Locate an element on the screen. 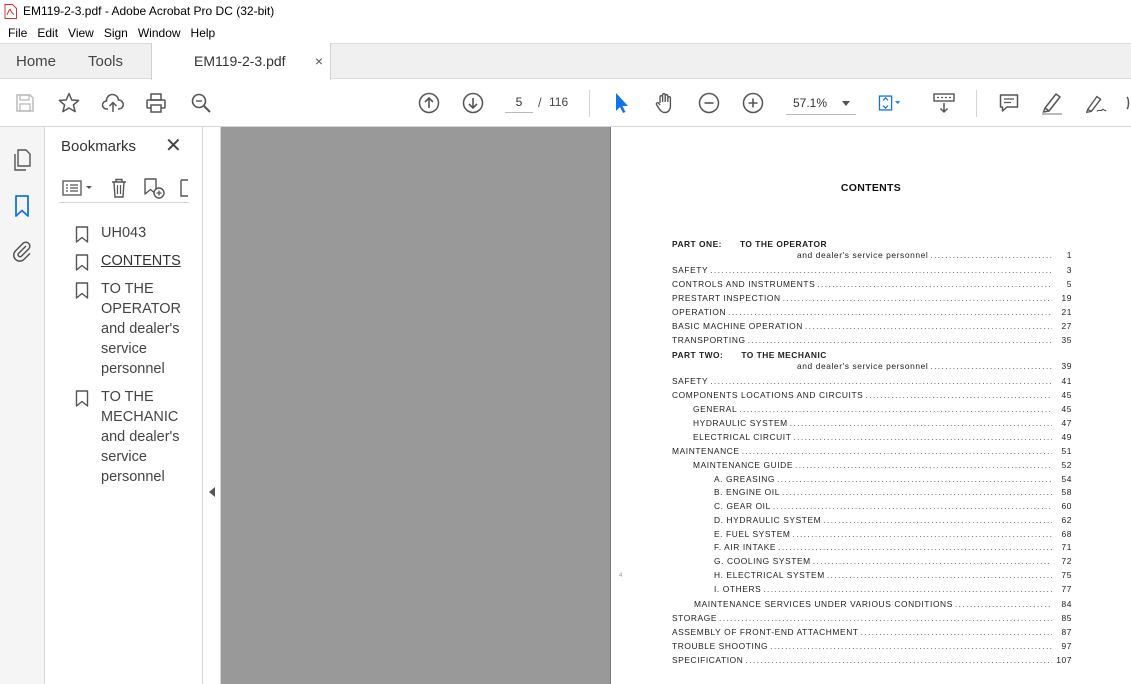 Image resolution: width=1131 pixels, height=684 pixels. search-zoom-icon is located at coordinates (201, 103).